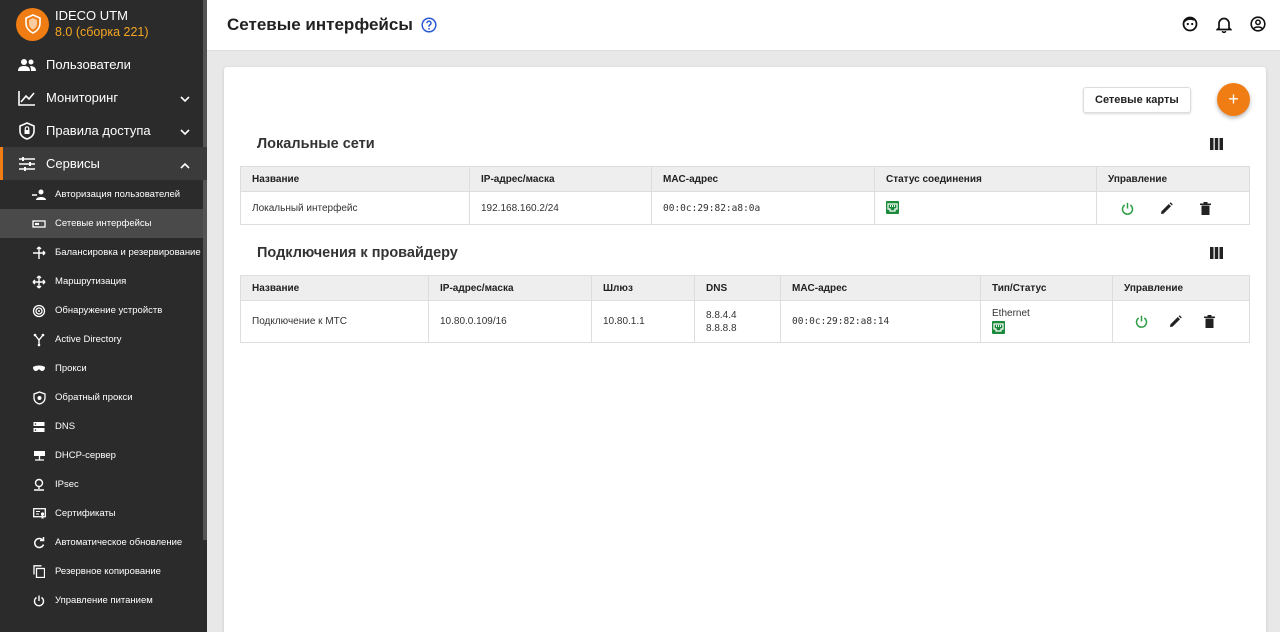  I want to click on nav-sub-label: Обнаружение устройств, so click(109, 310).